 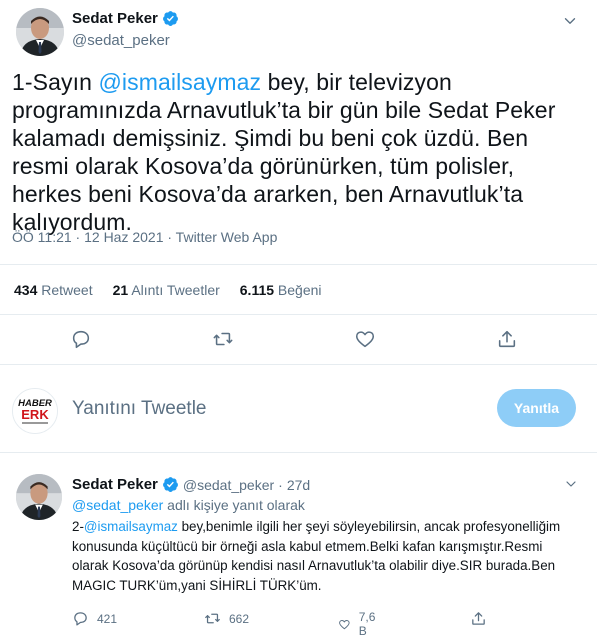 I want to click on retweet-count: 662, so click(x=239, y=618).